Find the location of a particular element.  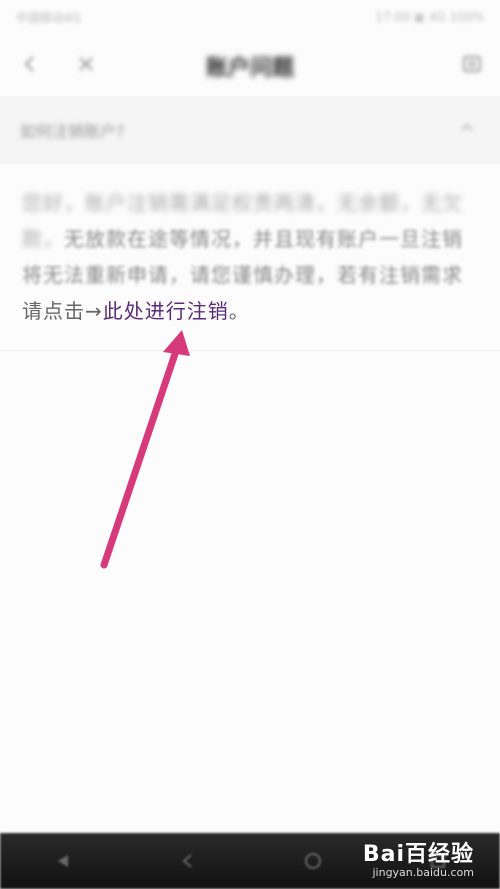

answer-line-2: 无放款在途等情况，并且现有账户一旦注销 is located at coordinates (263, 239).